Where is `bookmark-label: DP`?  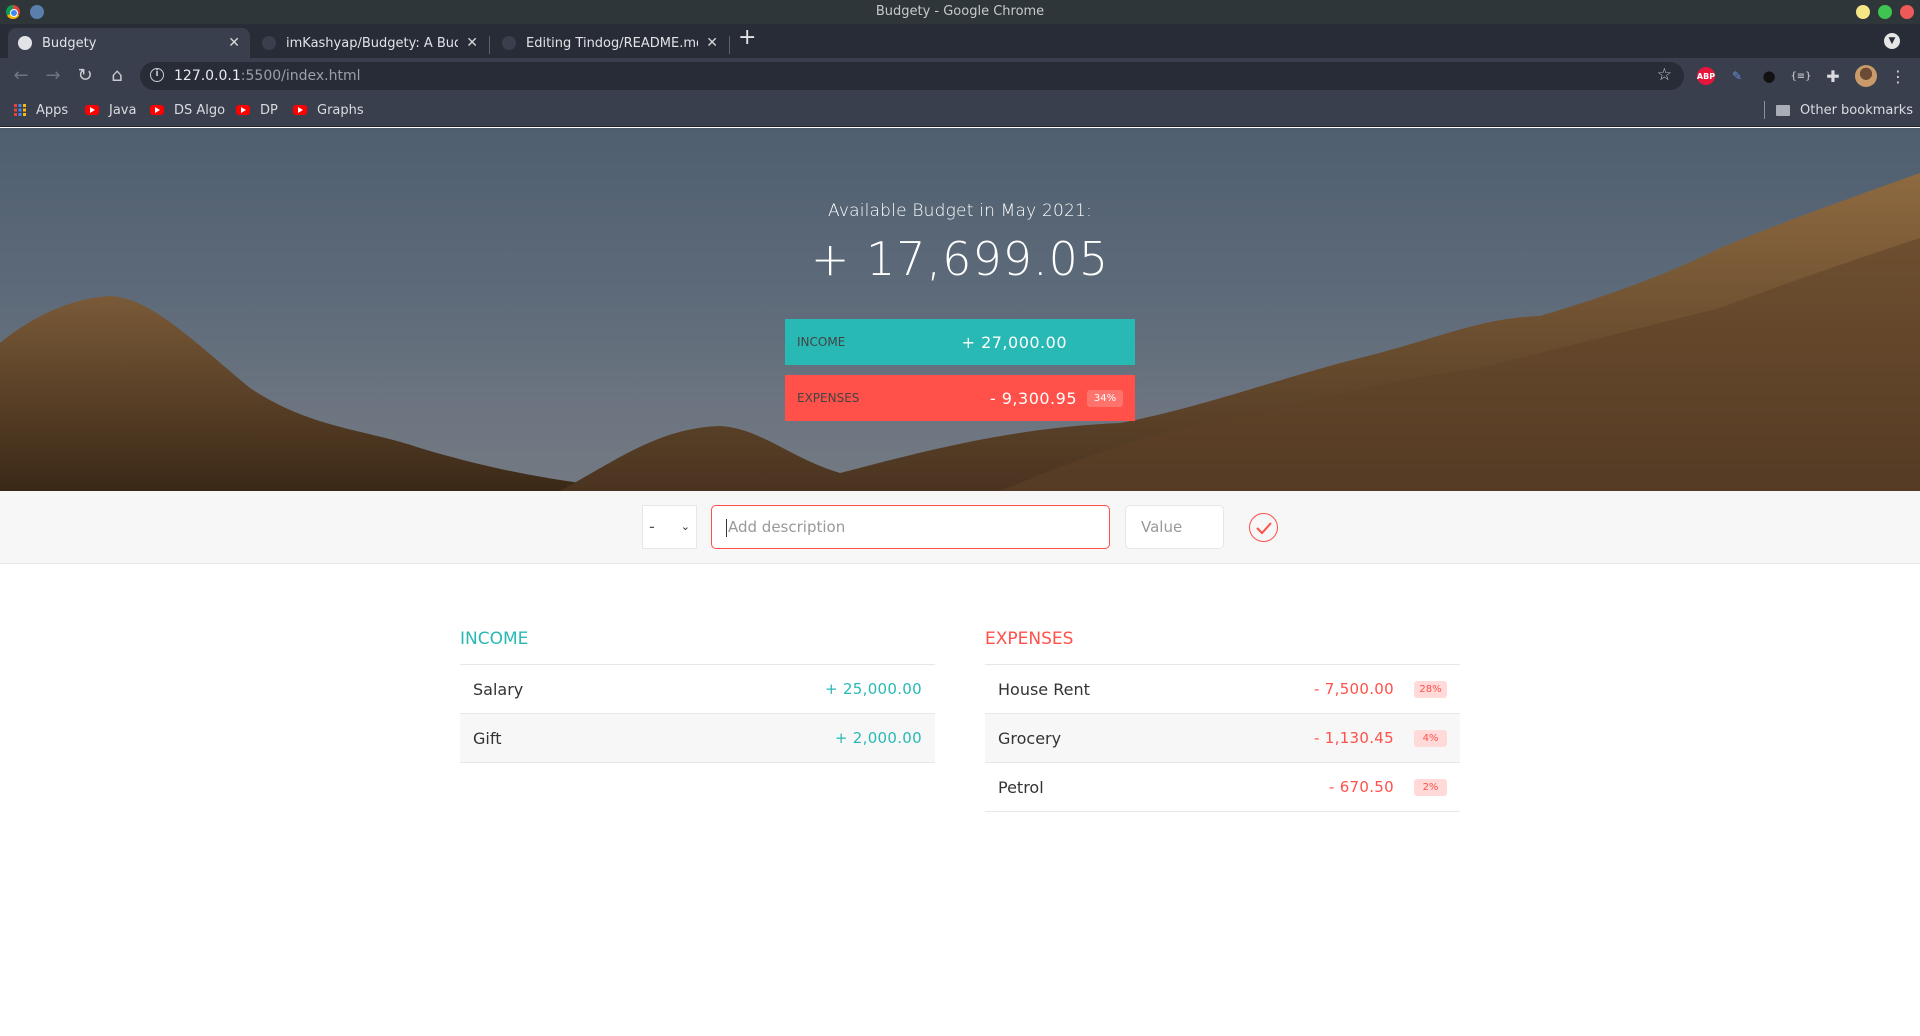
bookmark-label: DP is located at coordinates (269, 110).